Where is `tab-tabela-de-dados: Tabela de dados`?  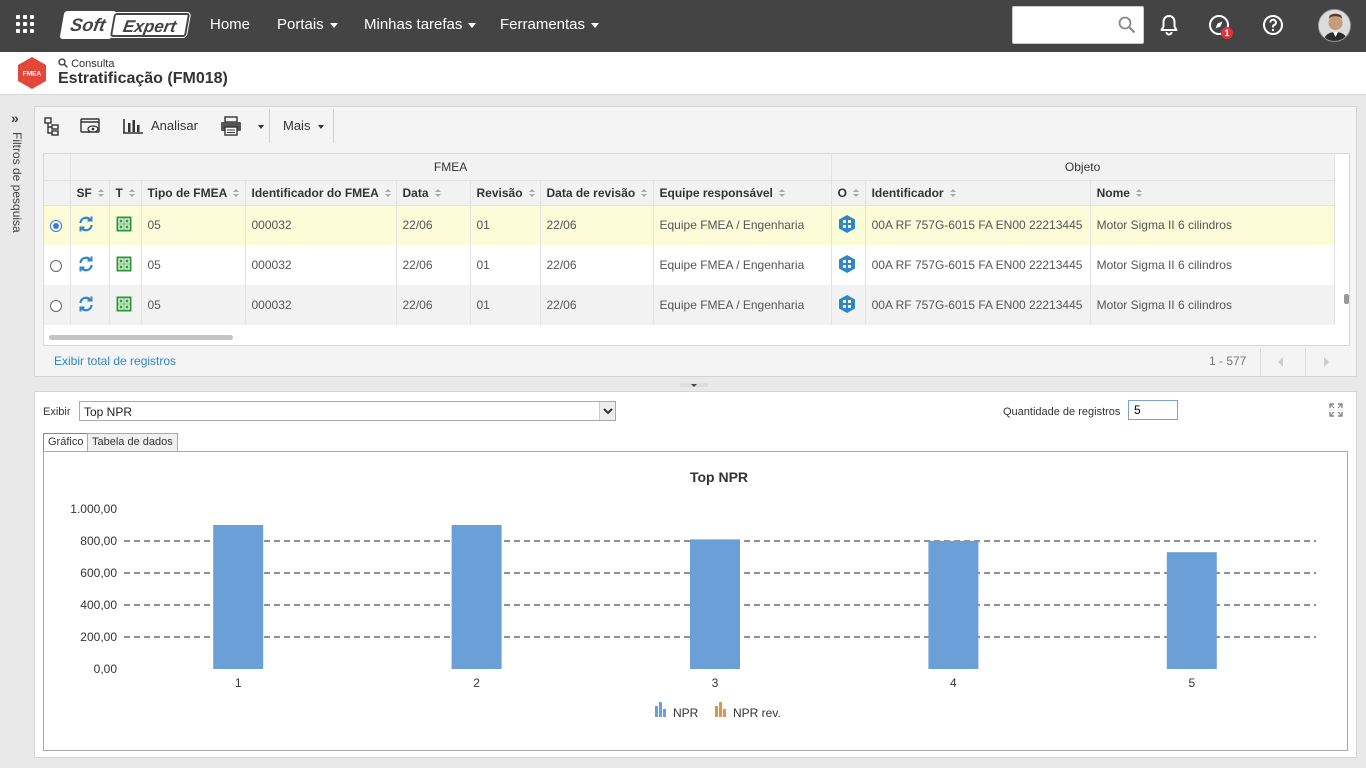 tab-tabela-de-dados: Tabela de dados is located at coordinates (132, 442).